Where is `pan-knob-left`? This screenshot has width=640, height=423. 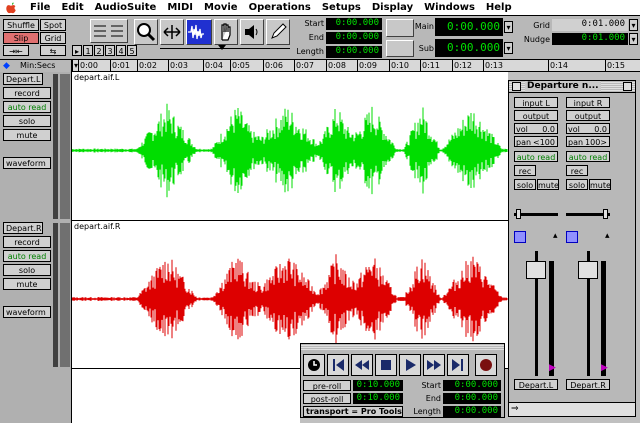 pan-knob-left is located at coordinates (518, 214).